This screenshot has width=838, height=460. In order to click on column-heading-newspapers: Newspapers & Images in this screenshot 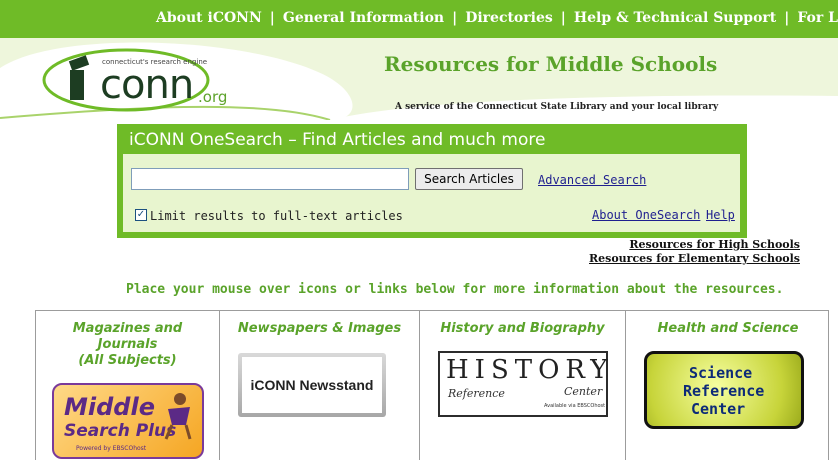, I will do `click(319, 328)`.